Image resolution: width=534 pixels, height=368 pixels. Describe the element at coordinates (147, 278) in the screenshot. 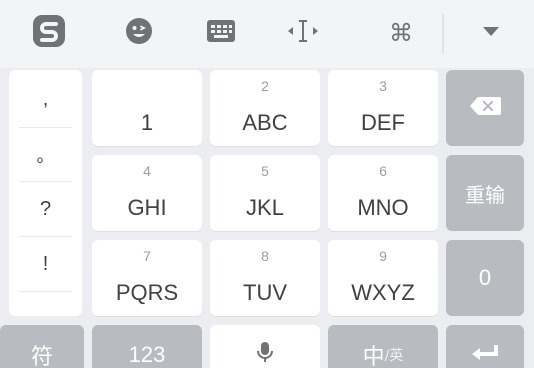

I see `key-7: 7 PQRS` at that location.